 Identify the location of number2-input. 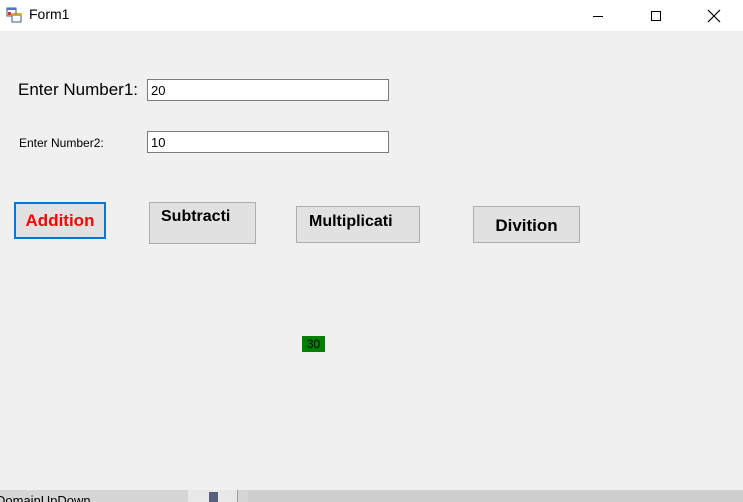
(268, 142).